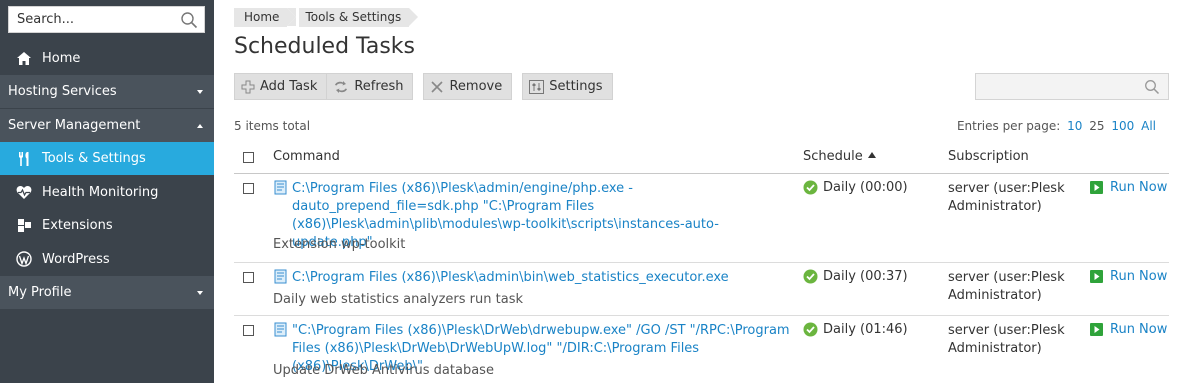 The width and height of the screenshot is (1178, 383). What do you see at coordinates (865, 276) in the screenshot?
I see `schedule-text: Daily (00:37)` at bounding box center [865, 276].